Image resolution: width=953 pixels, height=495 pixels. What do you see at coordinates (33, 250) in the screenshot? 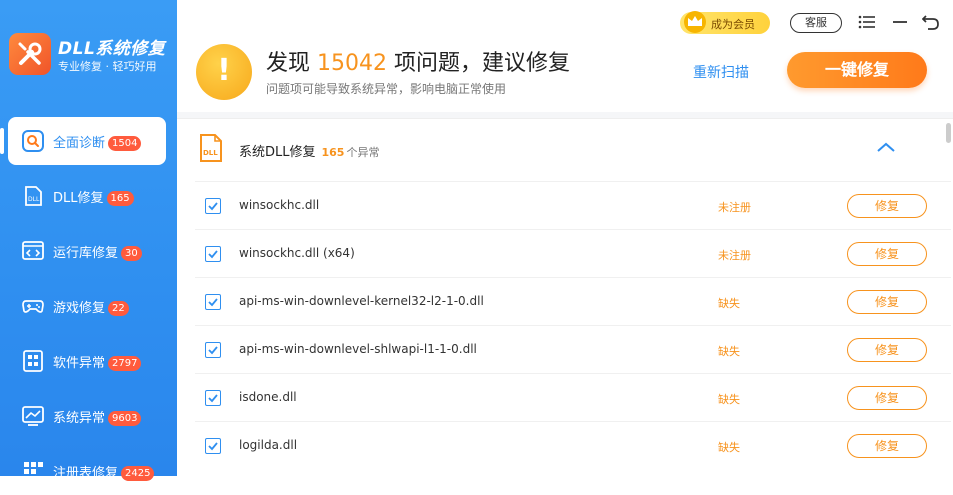
I see `code-icon` at bounding box center [33, 250].